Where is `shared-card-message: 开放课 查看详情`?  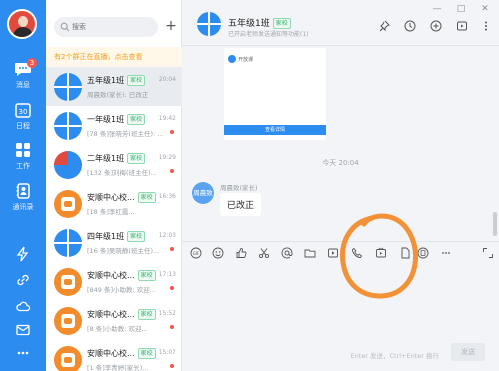
shared-card-message: 开放课 查看详情 is located at coordinates (275, 94).